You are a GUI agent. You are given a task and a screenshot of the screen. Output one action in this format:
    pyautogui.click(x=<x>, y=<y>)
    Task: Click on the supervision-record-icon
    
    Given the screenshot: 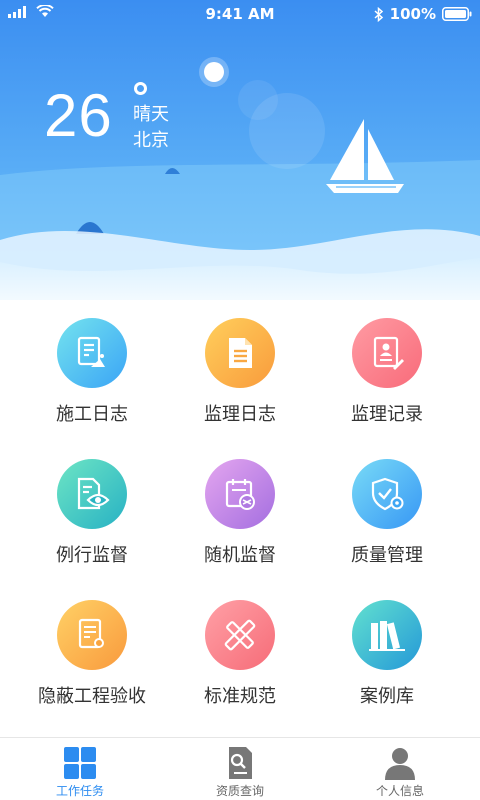 What is the action you would take?
    pyautogui.click(x=387, y=353)
    